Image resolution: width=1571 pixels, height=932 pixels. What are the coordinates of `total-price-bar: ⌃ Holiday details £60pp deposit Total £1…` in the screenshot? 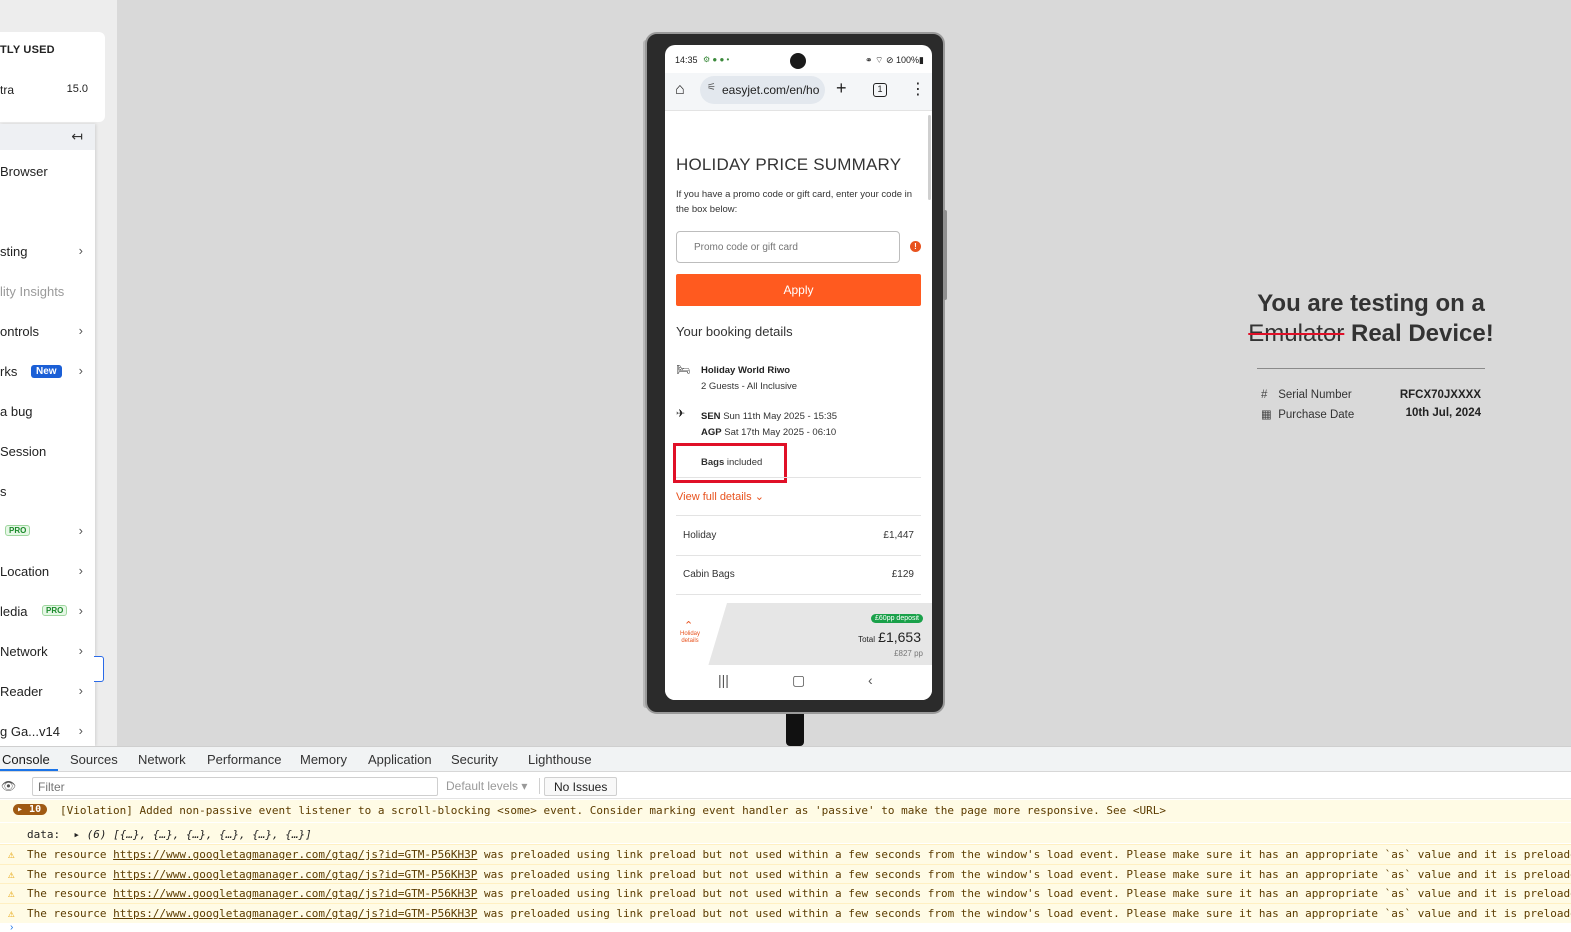 It's located at (798, 634).